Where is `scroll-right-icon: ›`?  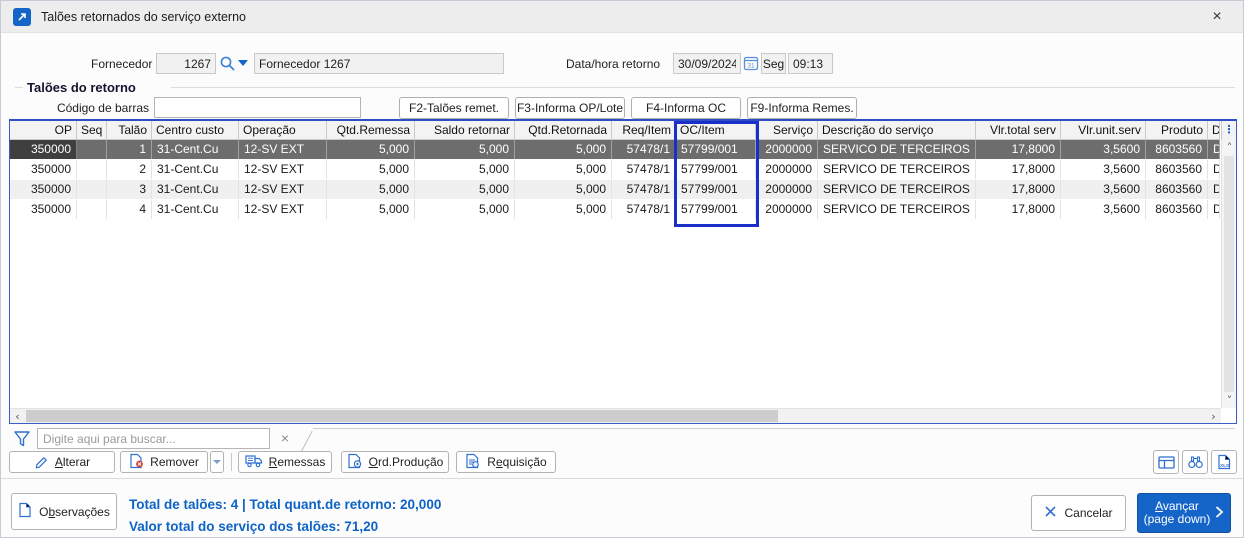 scroll-right-icon: › is located at coordinates (1213, 416).